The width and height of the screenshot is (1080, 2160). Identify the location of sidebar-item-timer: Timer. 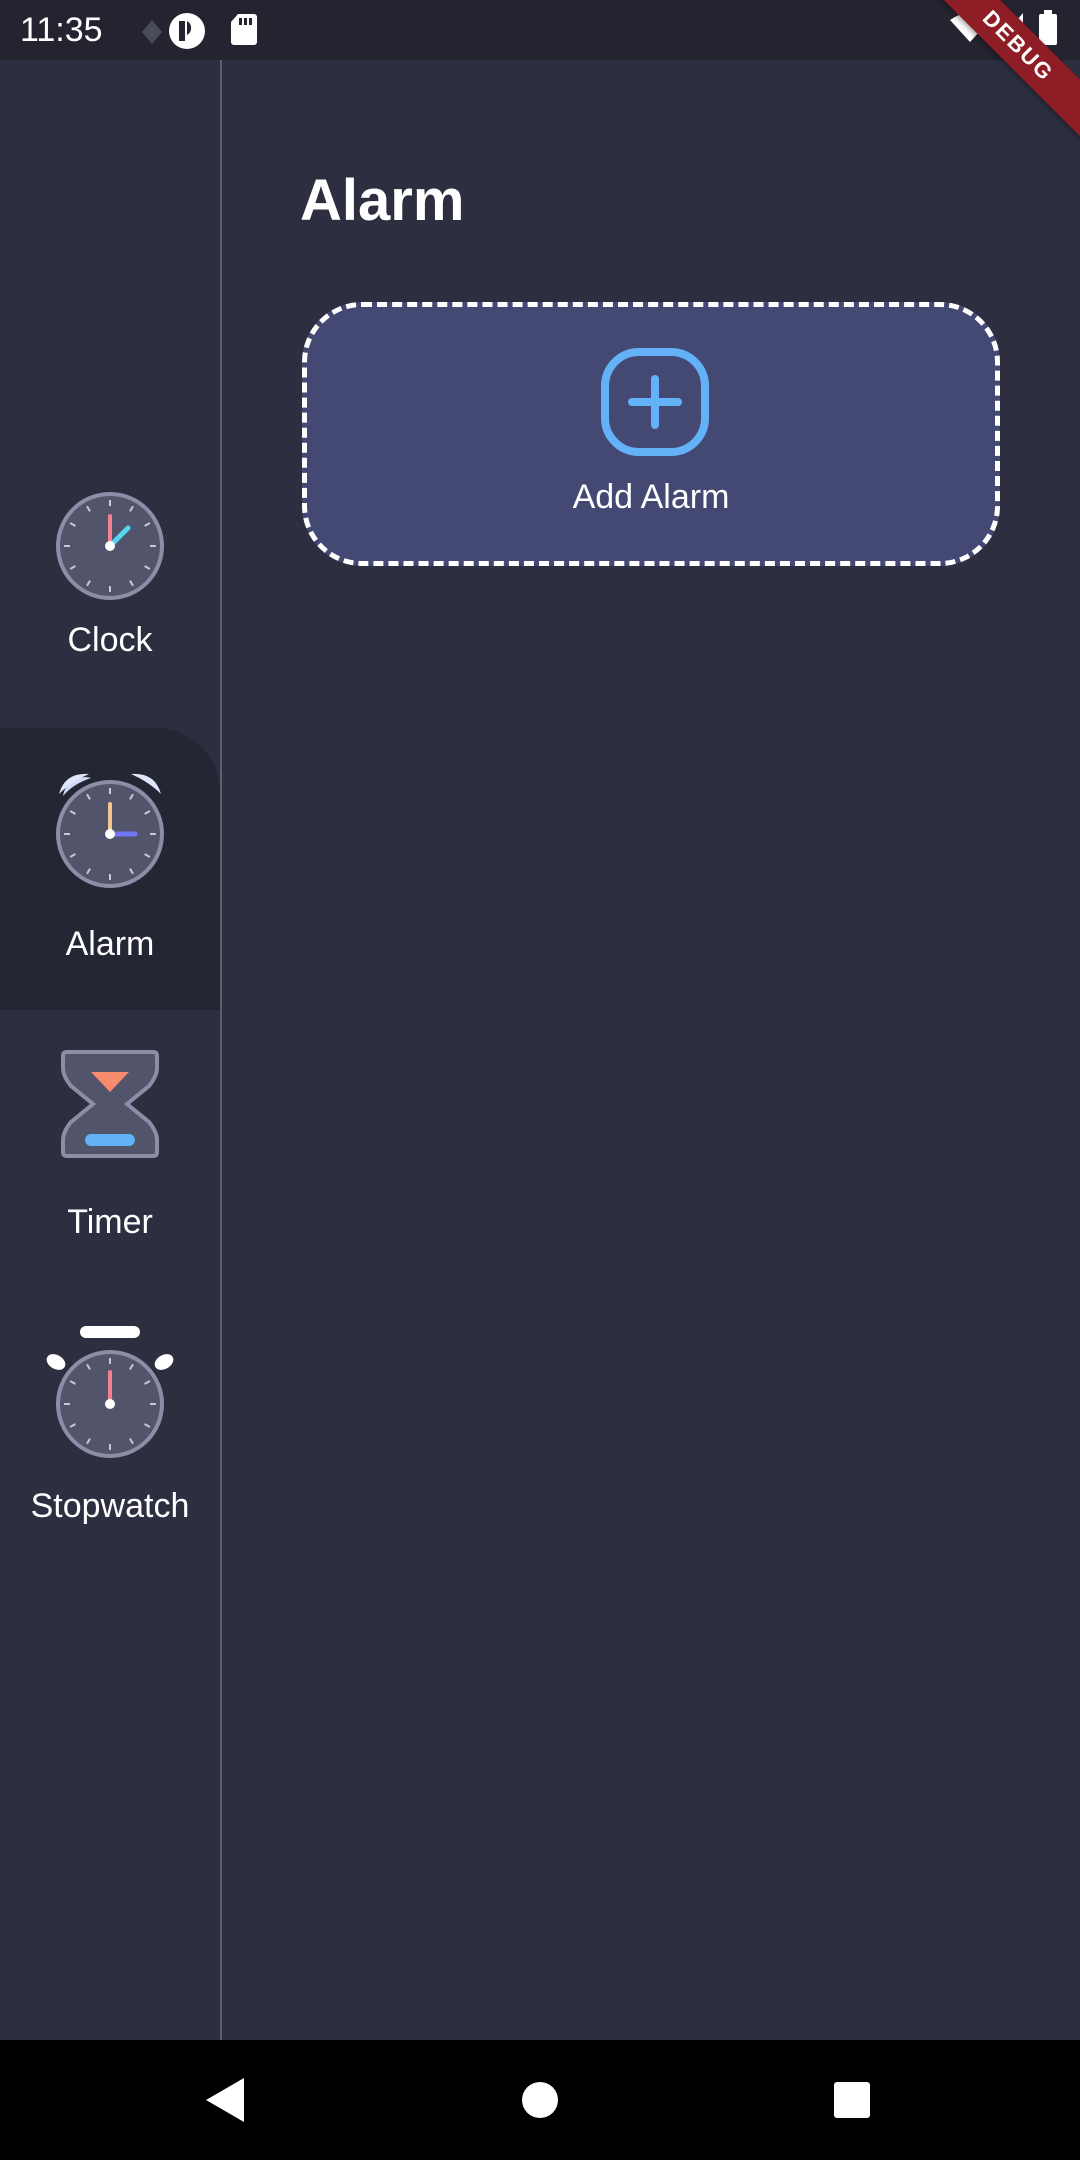
(110, 1151).